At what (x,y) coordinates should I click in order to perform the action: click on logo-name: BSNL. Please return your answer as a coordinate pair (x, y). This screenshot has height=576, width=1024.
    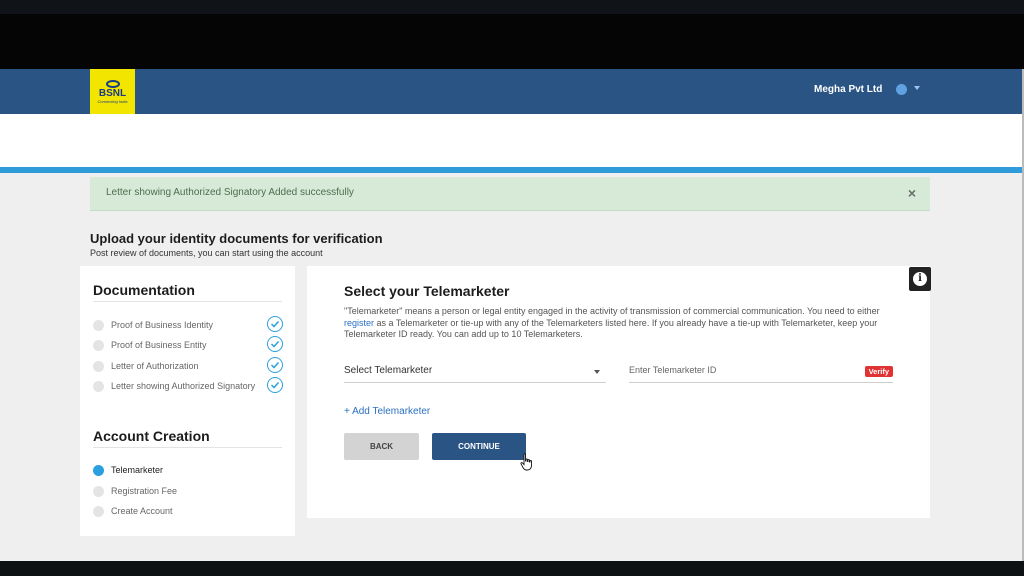
    Looking at the image, I should click on (112, 93).